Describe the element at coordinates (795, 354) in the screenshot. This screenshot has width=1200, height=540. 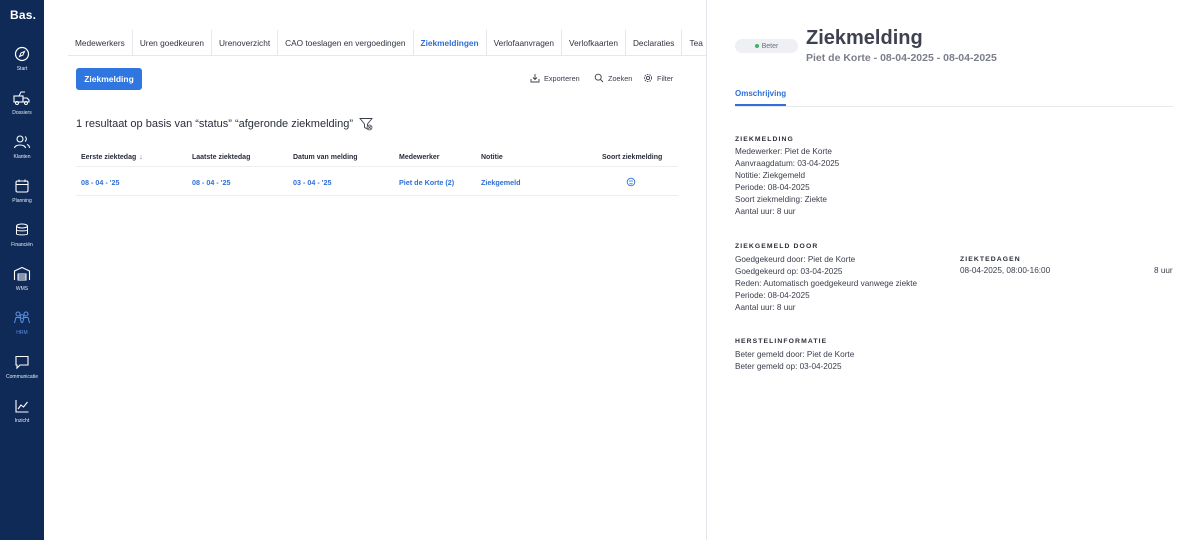
I see `detail-line: Beter gemeld door: Piet de Korte` at that location.